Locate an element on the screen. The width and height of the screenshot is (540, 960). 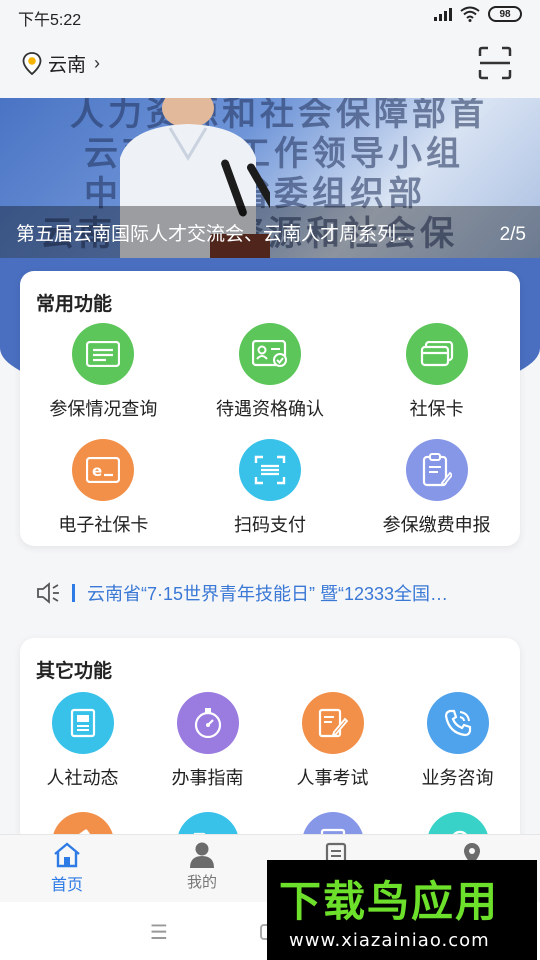
top-header: 云南 › is located at coordinates (270, 66).